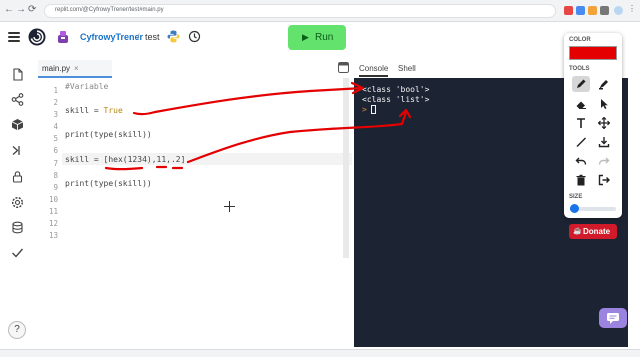  I want to click on line-number: 8, so click(55, 175).